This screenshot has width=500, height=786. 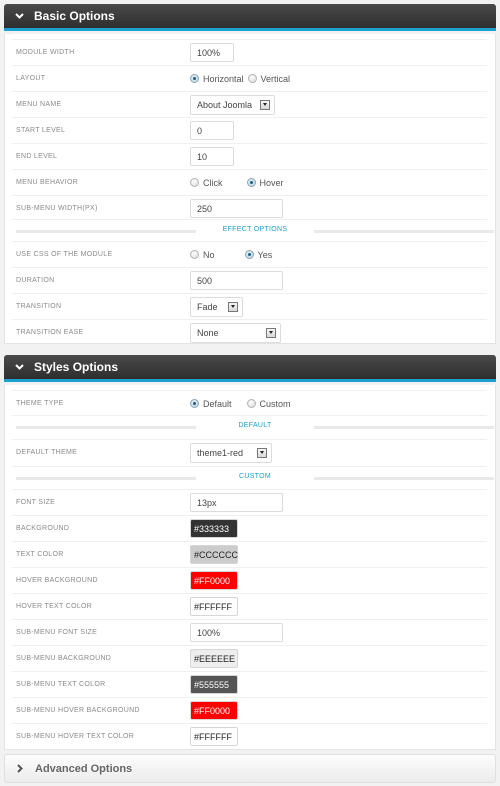 What do you see at coordinates (249, 554) in the screenshot?
I see `row-text-color: Text Color #CCCCCC` at bounding box center [249, 554].